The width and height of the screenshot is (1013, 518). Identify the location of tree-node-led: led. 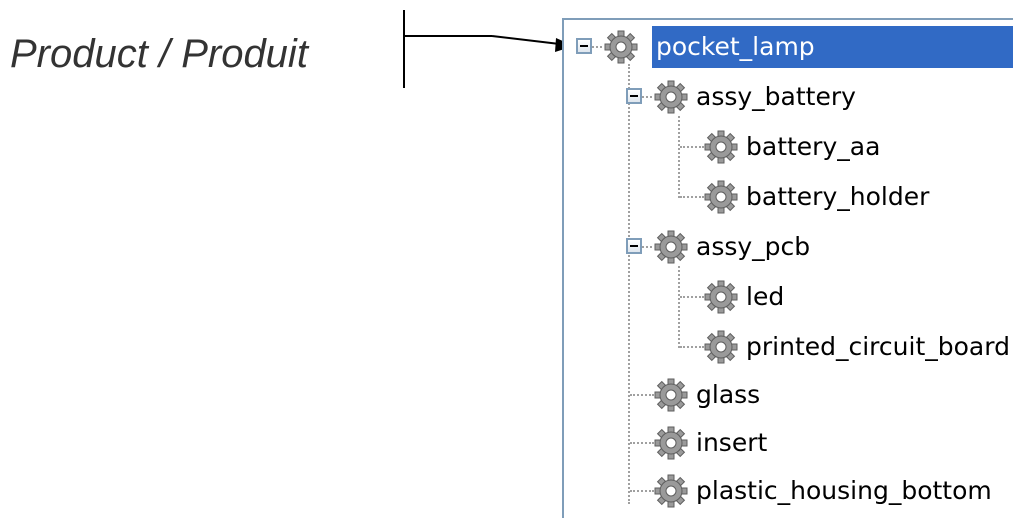
(765, 297).